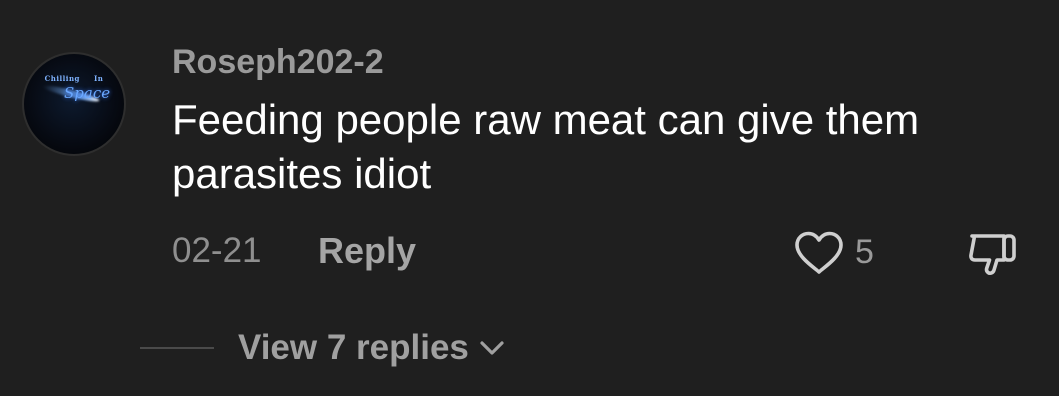 The height and width of the screenshot is (396, 1059). I want to click on replies-divider, so click(177, 348).